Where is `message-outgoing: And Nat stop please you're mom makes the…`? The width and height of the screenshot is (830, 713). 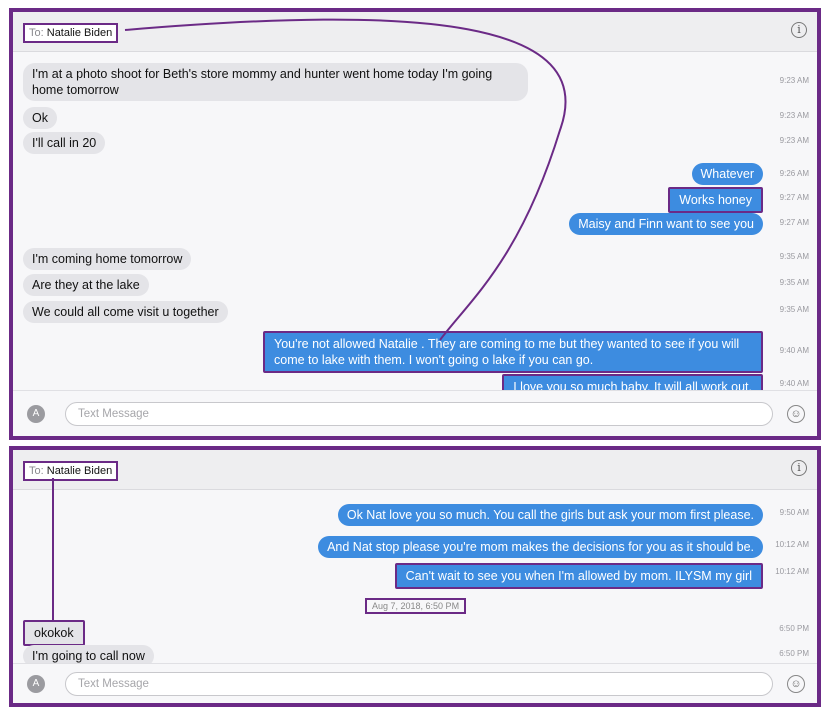 message-outgoing: And Nat stop please you're mom makes the… is located at coordinates (540, 547).